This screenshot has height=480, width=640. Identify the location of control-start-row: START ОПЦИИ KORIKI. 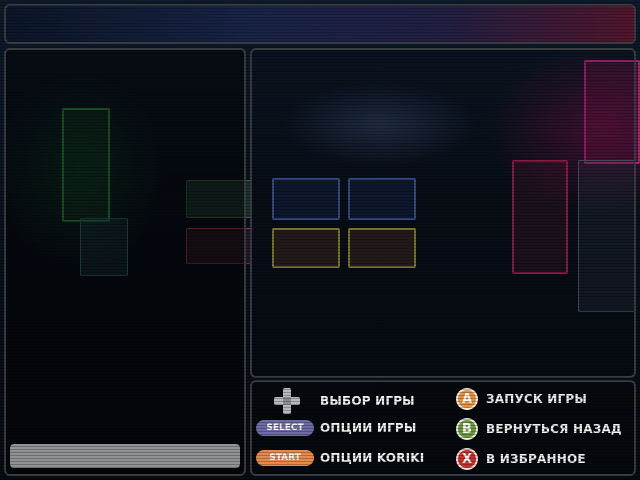
(340, 458).